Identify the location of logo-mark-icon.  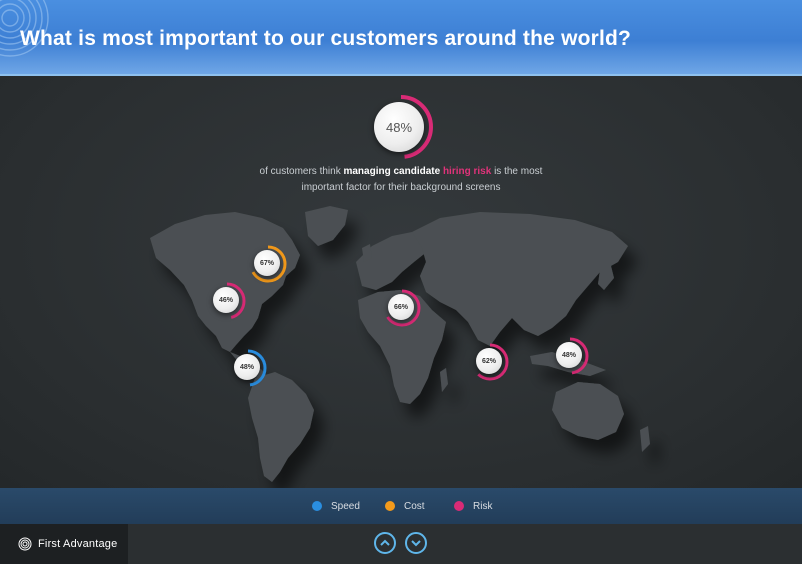
(25, 544).